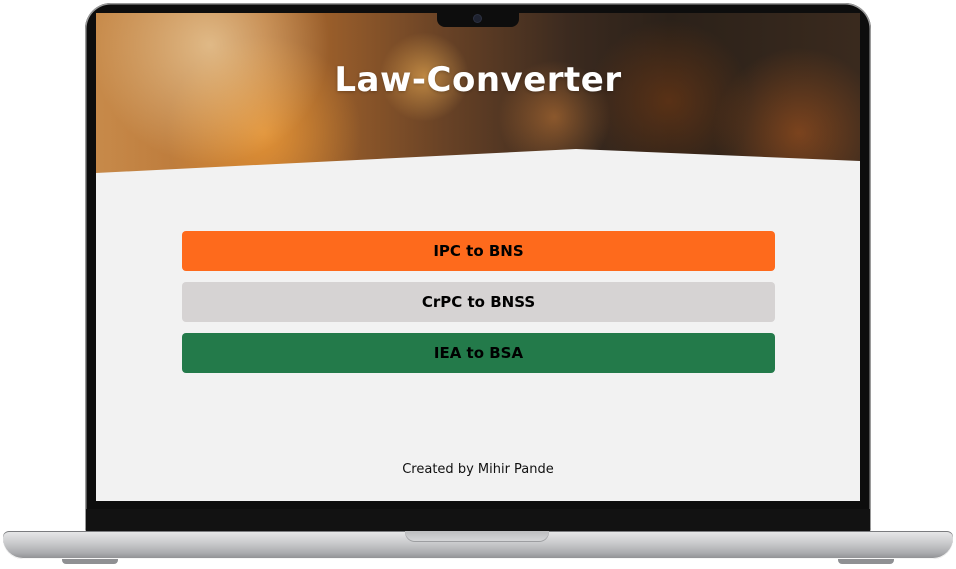  Describe the element at coordinates (477, 18) in the screenshot. I see `webcam-icon` at that location.